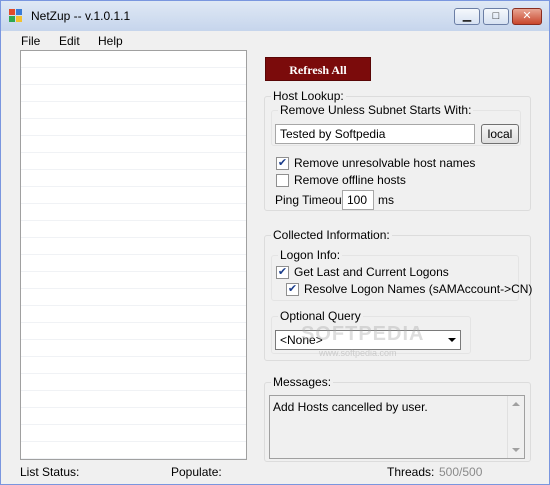  Describe the element at coordinates (196, 472) in the screenshot. I see `populate-label: Populate:` at that location.